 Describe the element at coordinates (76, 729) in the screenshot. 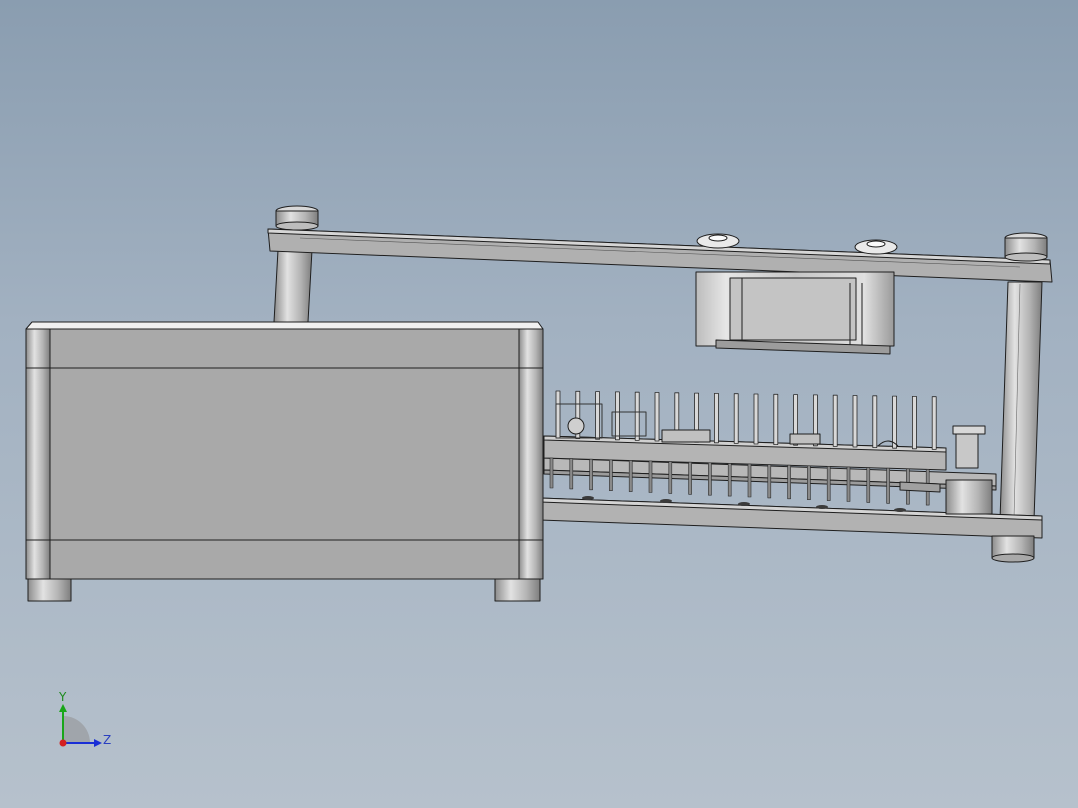

I see `triad-quadrant` at that location.